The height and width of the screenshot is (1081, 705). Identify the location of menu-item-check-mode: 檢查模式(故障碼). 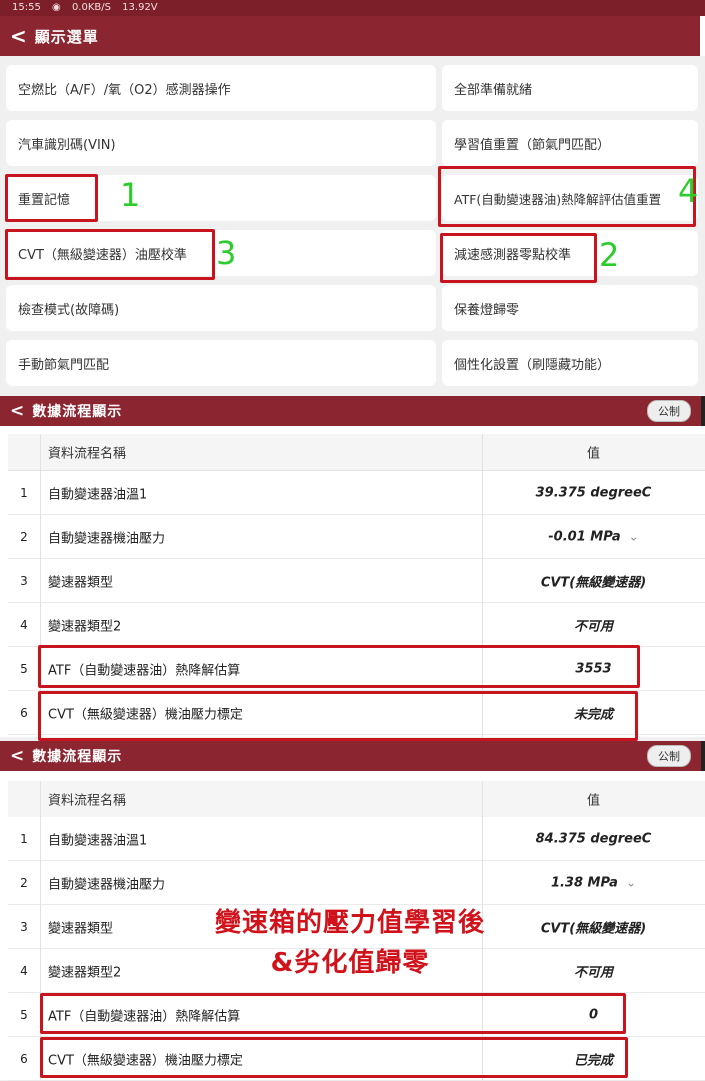
(221, 308).